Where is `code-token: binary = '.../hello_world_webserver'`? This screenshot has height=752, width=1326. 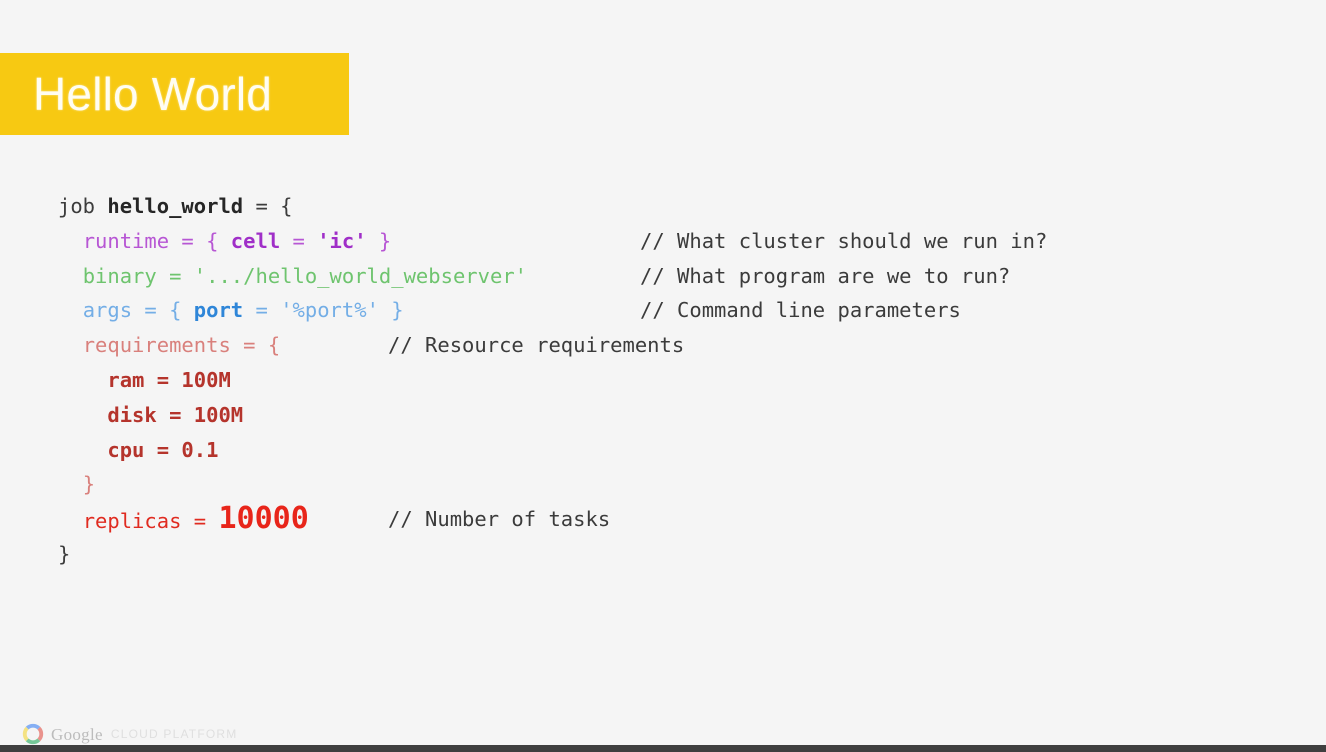
code-token: binary = '.../hello_world_webserver' is located at coordinates (305, 275).